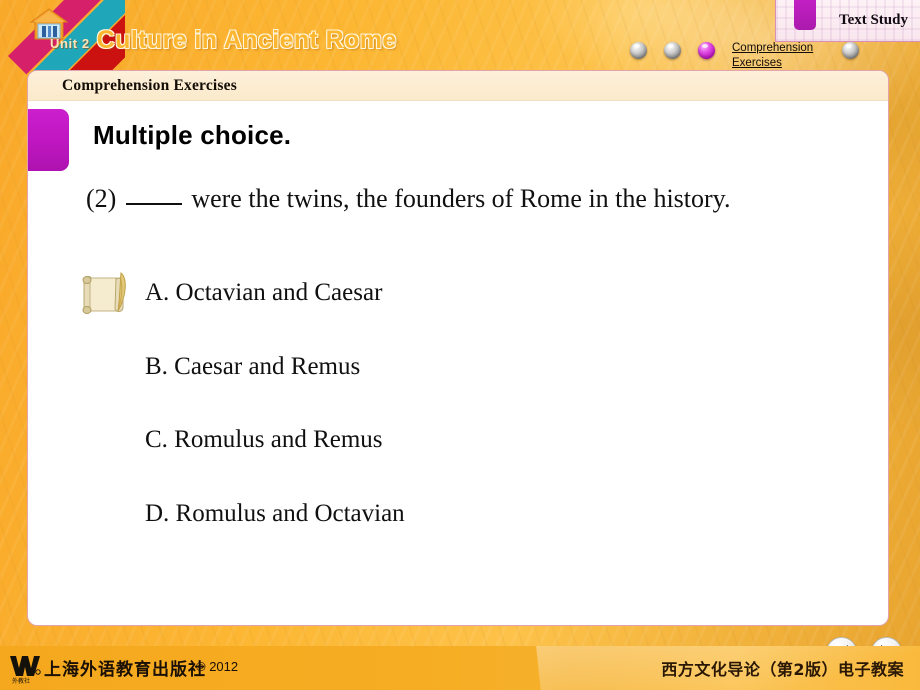 The image size is (920, 690). I want to click on unit-label: Unit 2, so click(70, 43).